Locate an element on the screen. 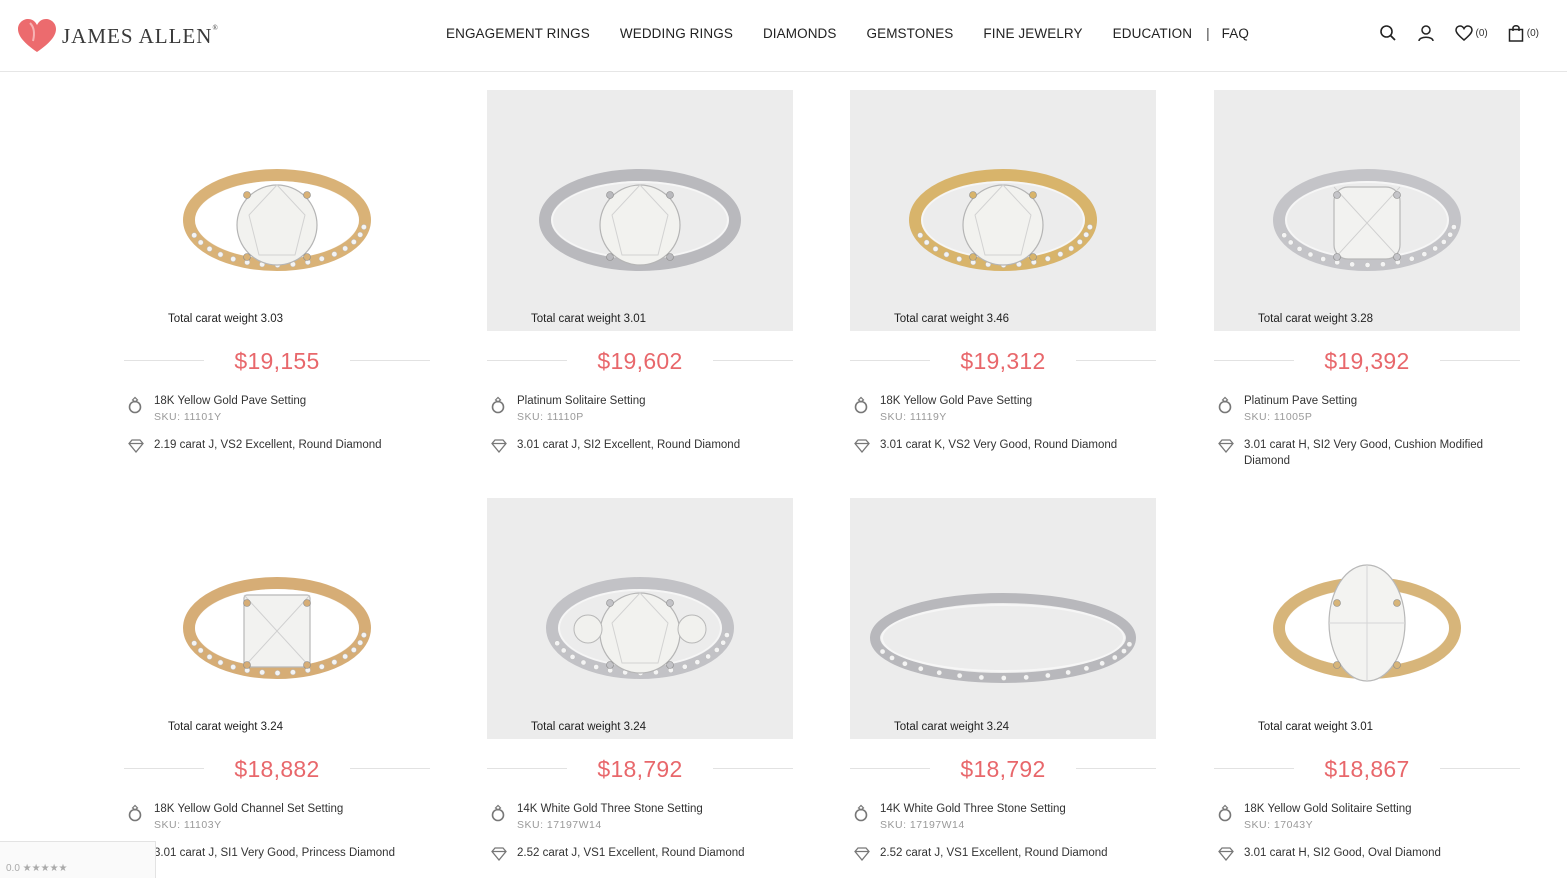  cart-button: (0) is located at coordinates (1523, 33).